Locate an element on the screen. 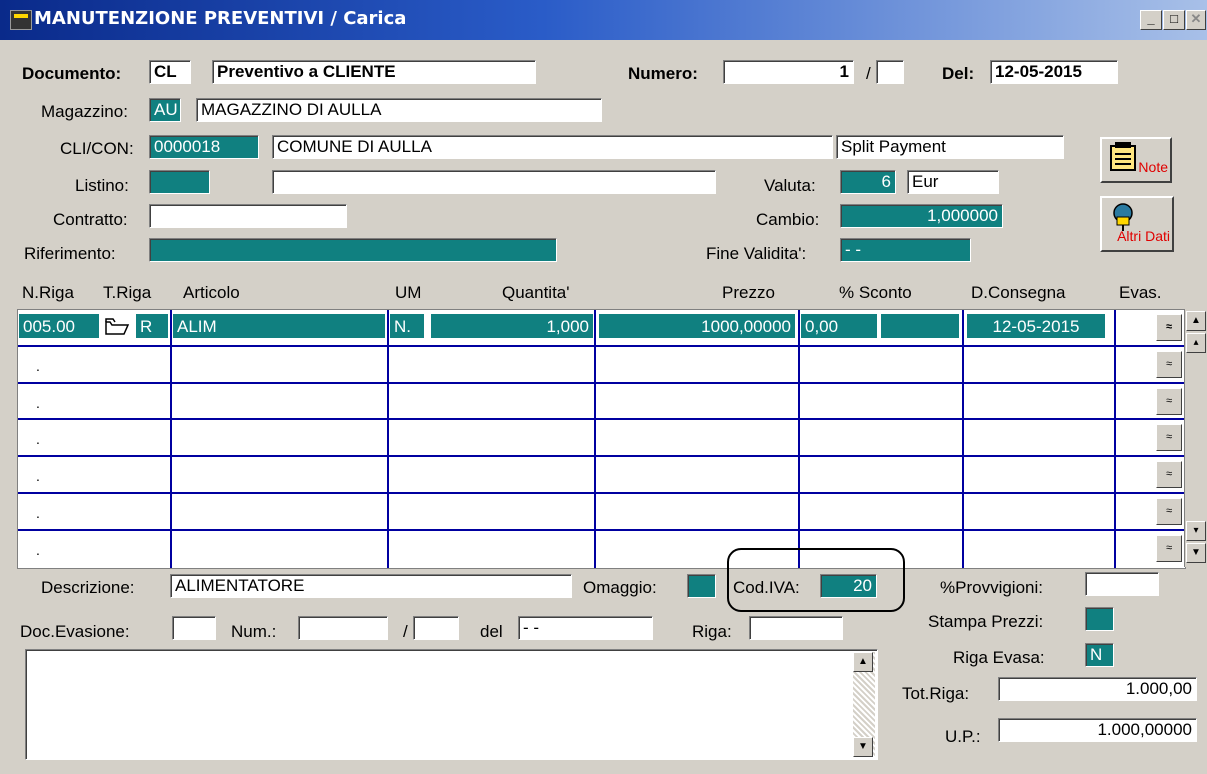 This screenshot has height=774, width=1207. numero-suffix-field is located at coordinates (890, 72).